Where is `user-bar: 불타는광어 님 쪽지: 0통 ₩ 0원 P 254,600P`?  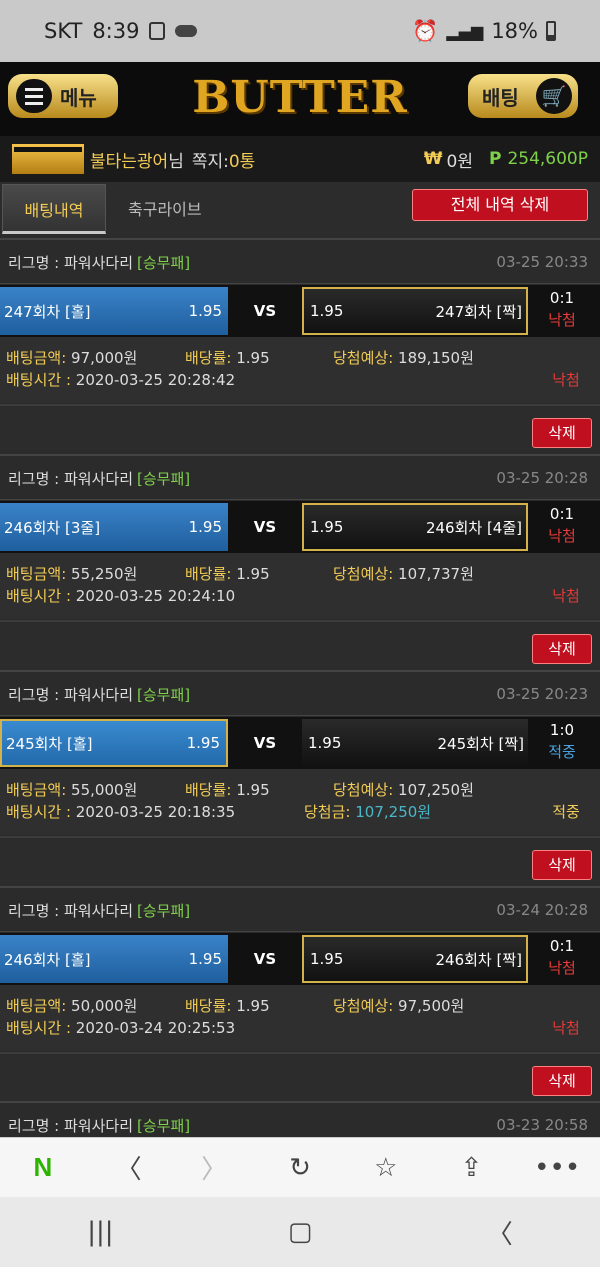
user-bar: 불타는광어 님 쪽지: 0통 ₩ 0원 P 254,600P is located at coordinates (300, 159).